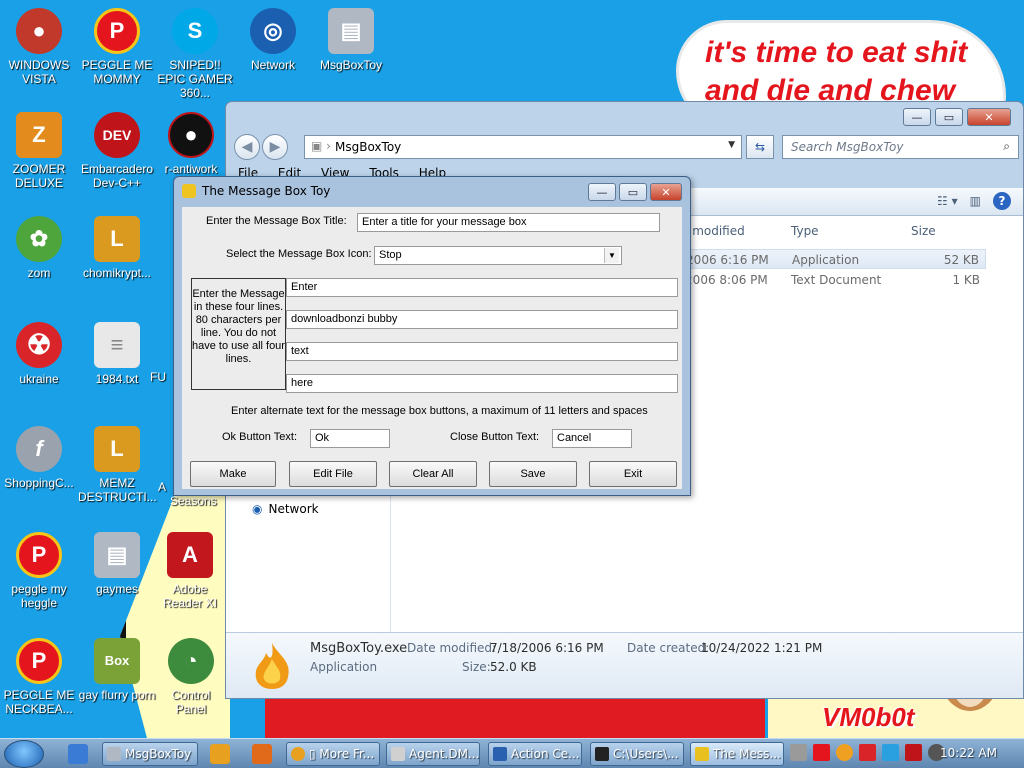  I want to click on desktop-icon-ukraine: ☢ ukraine, so click(39, 354).